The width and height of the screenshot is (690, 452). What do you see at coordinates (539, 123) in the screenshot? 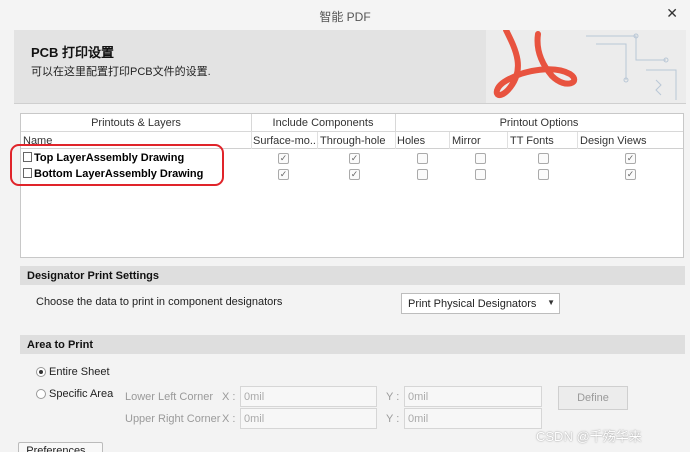
I see `group-header-options: Printout Options` at bounding box center [539, 123].